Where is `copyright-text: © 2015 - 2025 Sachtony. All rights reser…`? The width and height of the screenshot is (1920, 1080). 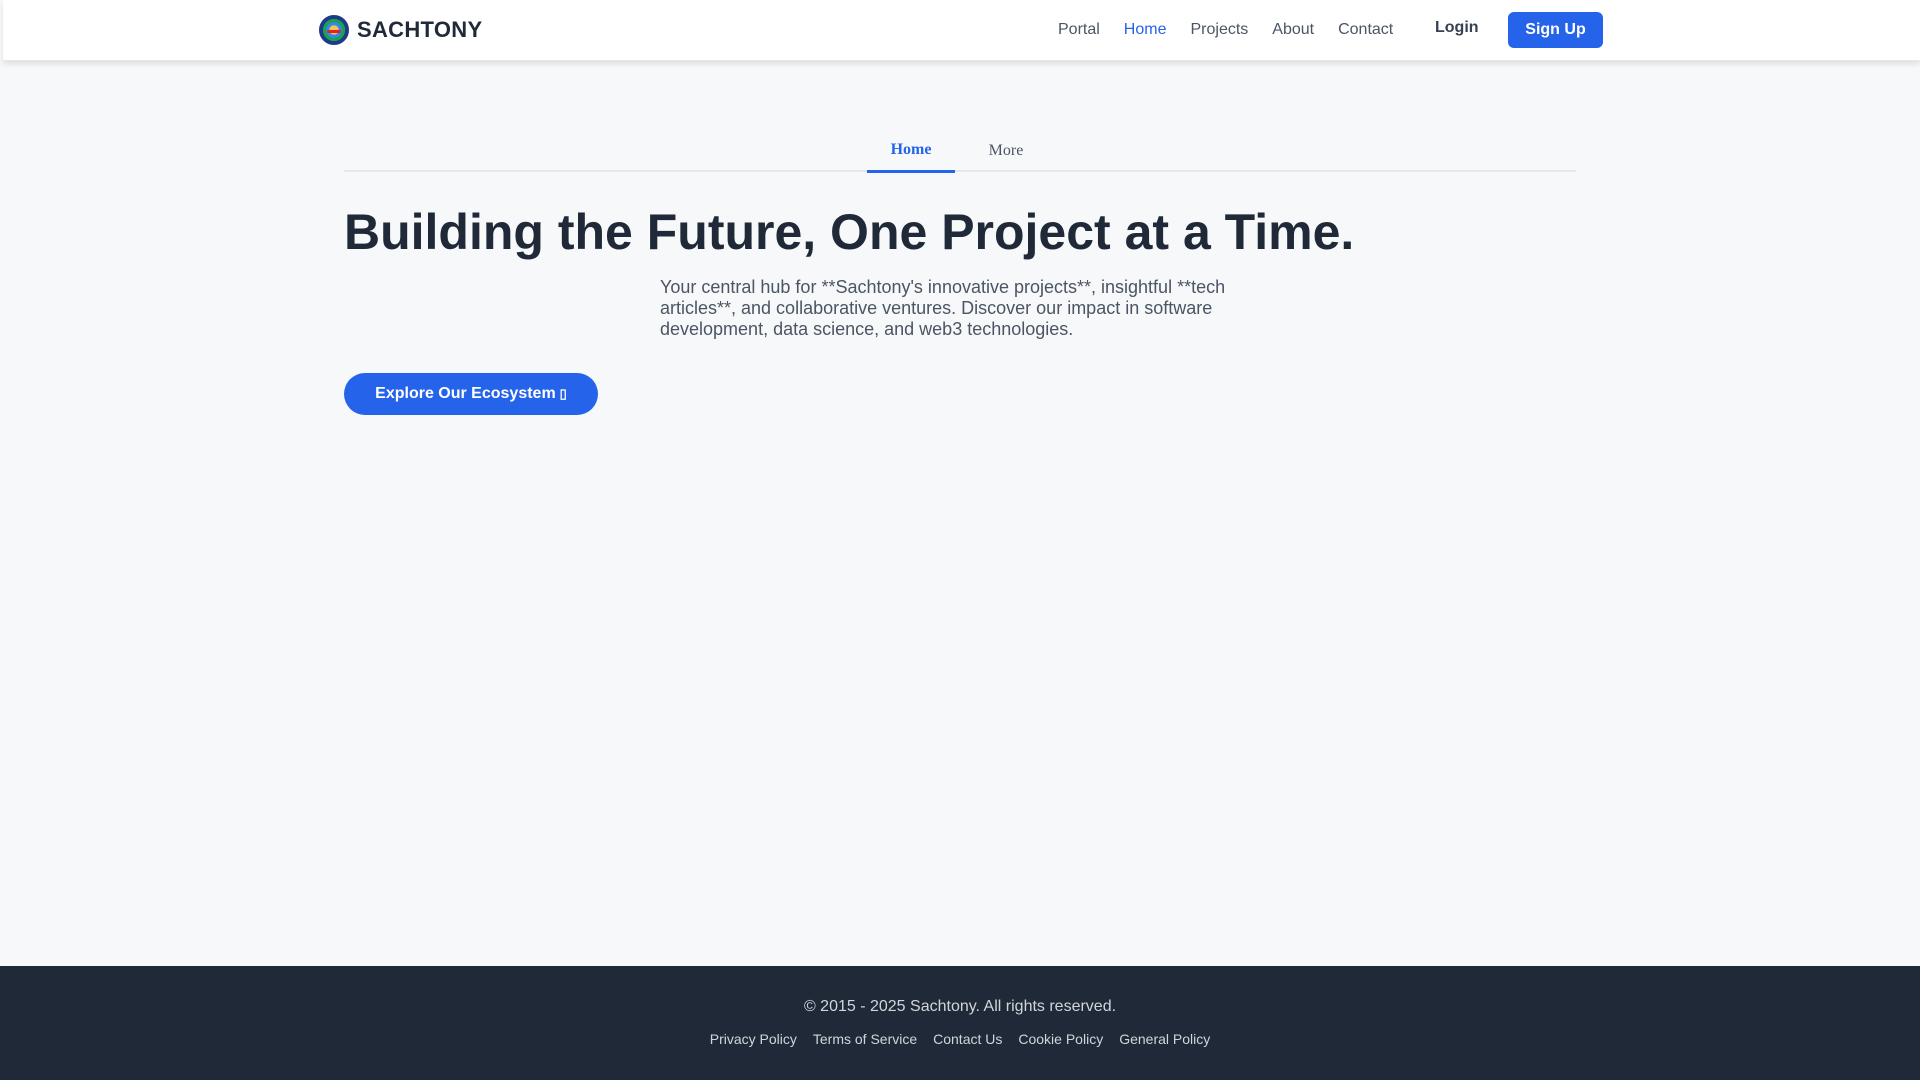
copyright-text: © 2015 - 2025 Sachtony. All rights reser… is located at coordinates (960, 1006).